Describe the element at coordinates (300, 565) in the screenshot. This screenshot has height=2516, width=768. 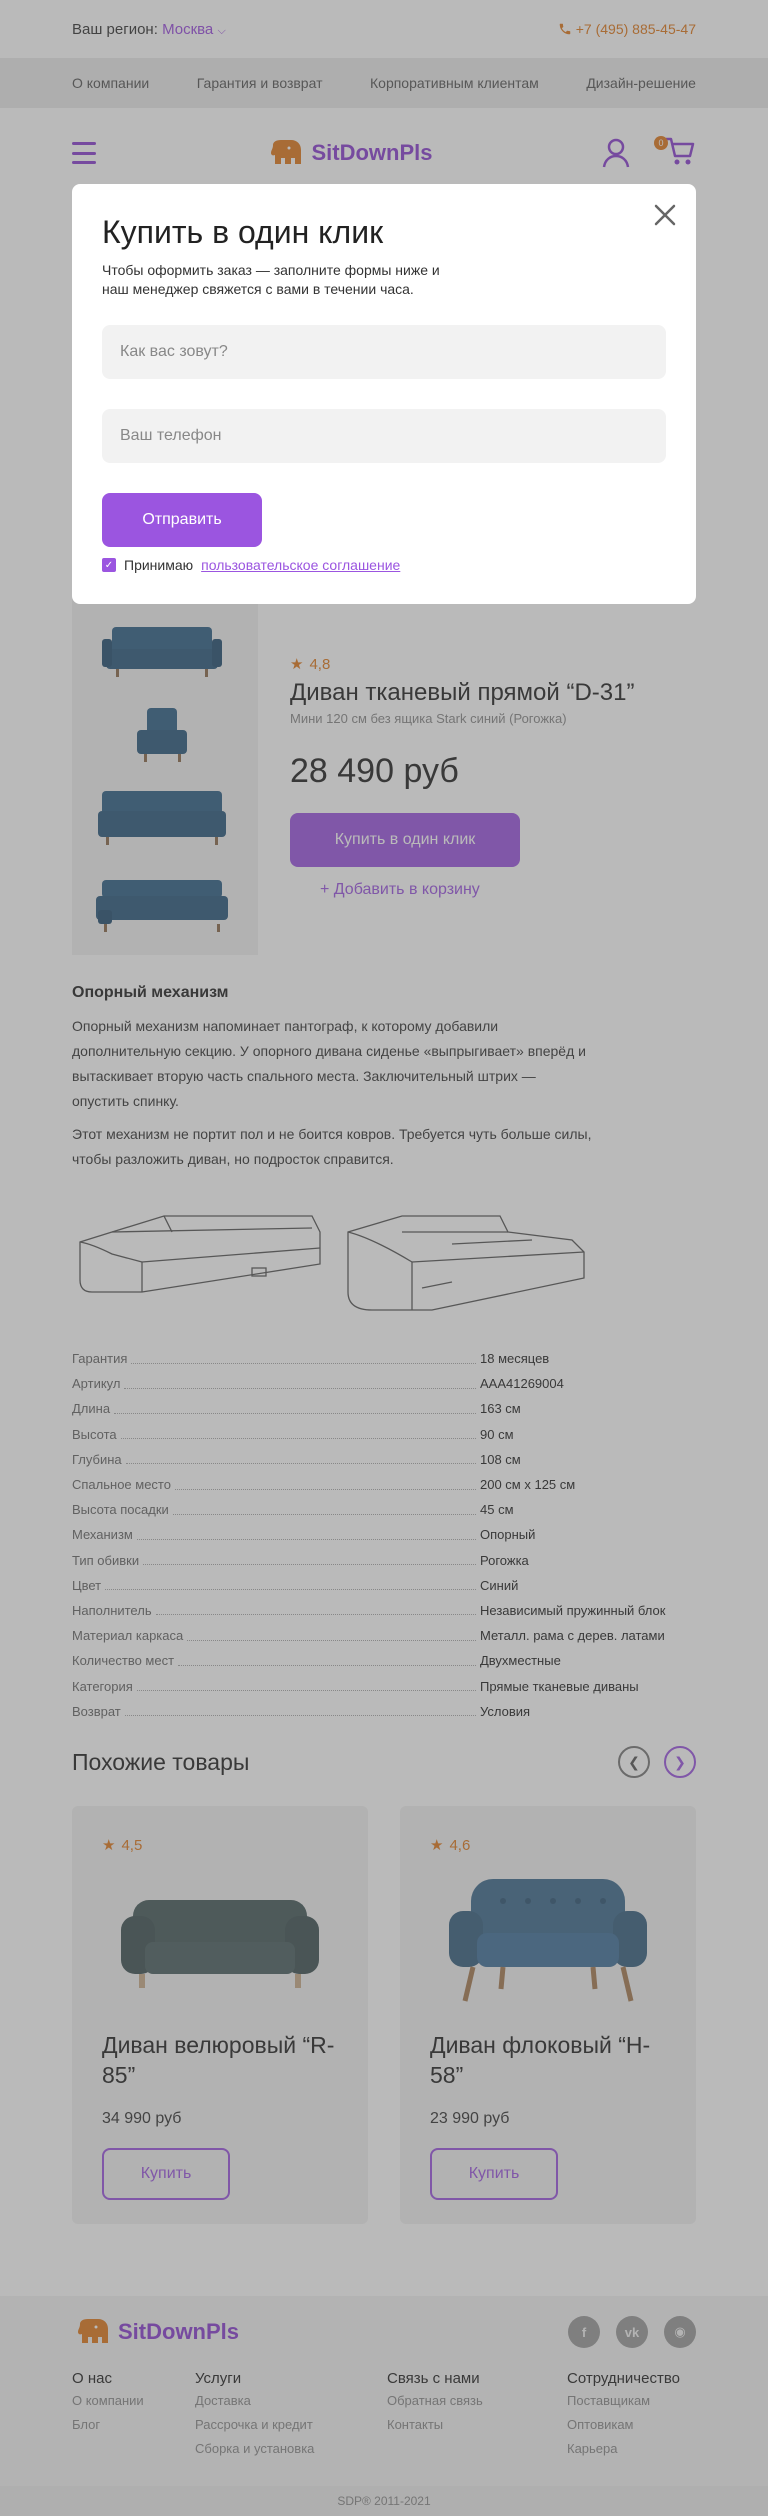
I see `agreement-link: пользовательское соглашение` at that location.